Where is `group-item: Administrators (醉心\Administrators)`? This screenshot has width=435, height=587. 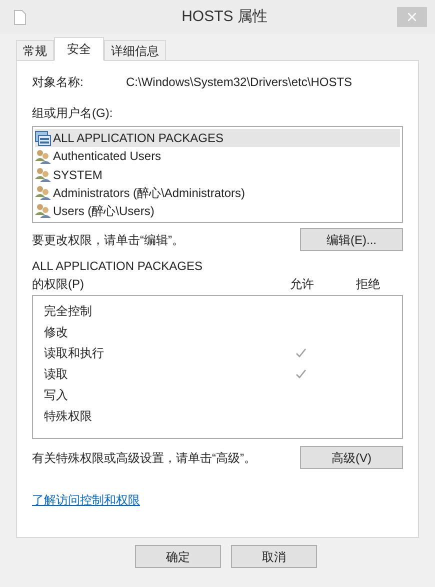
group-item: Administrators (醉心\Administrators) is located at coordinates (217, 193).